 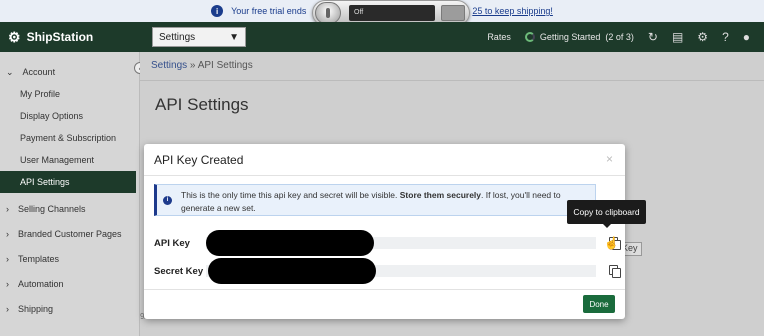 What do you see at coordinates (615, 271) in the screenshot?
I see `copy-secret-key-icon` at bounding box center [615, 271].